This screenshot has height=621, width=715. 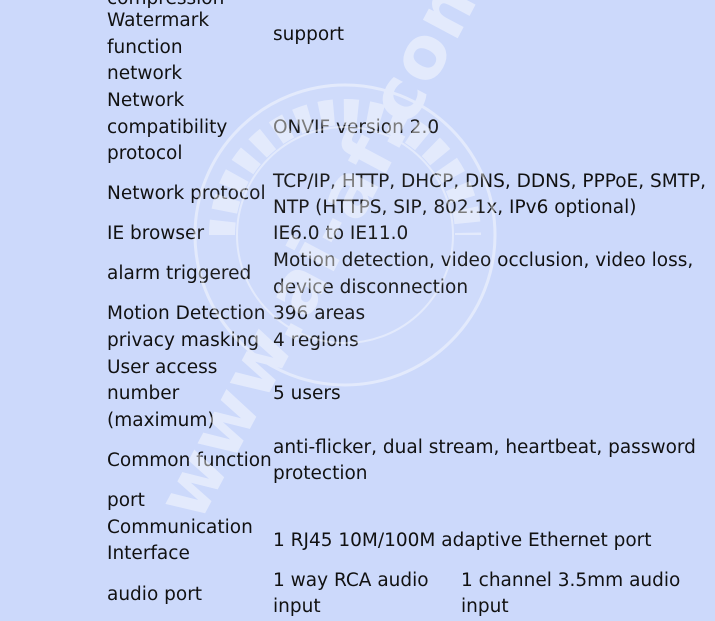 What do you see at coordinates (156, 233) in the screenshot?
I see `ie-browser-label: IE browser` at bounding box center [156, 233].